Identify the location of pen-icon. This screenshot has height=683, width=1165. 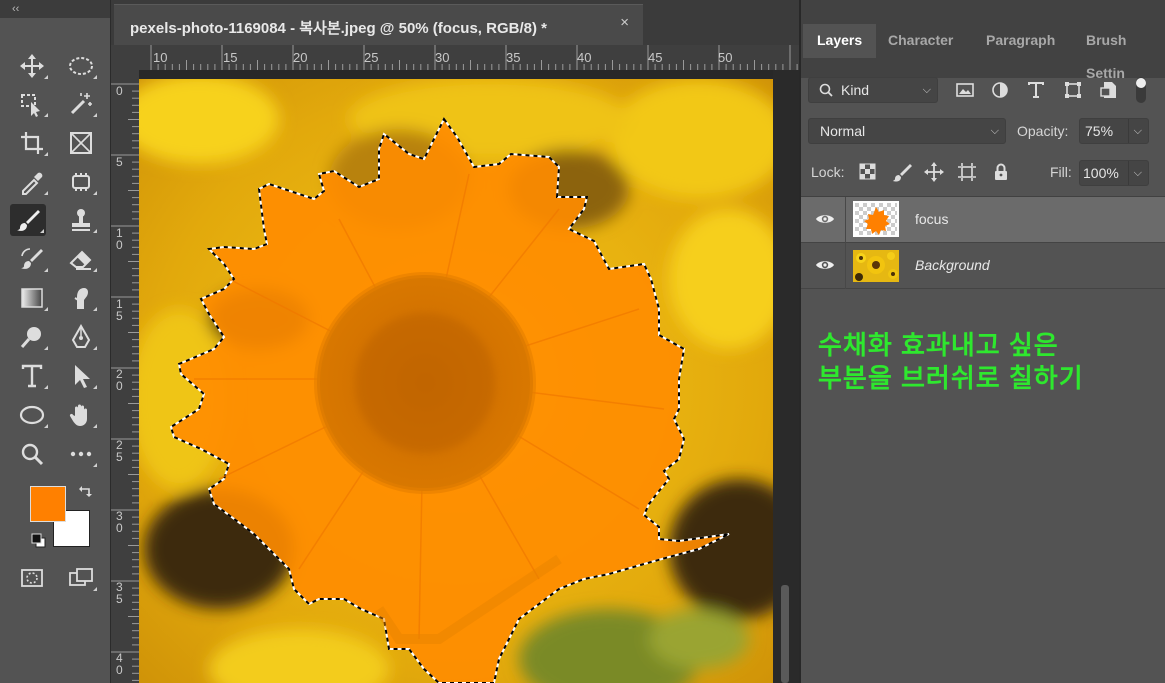
(81, 336).